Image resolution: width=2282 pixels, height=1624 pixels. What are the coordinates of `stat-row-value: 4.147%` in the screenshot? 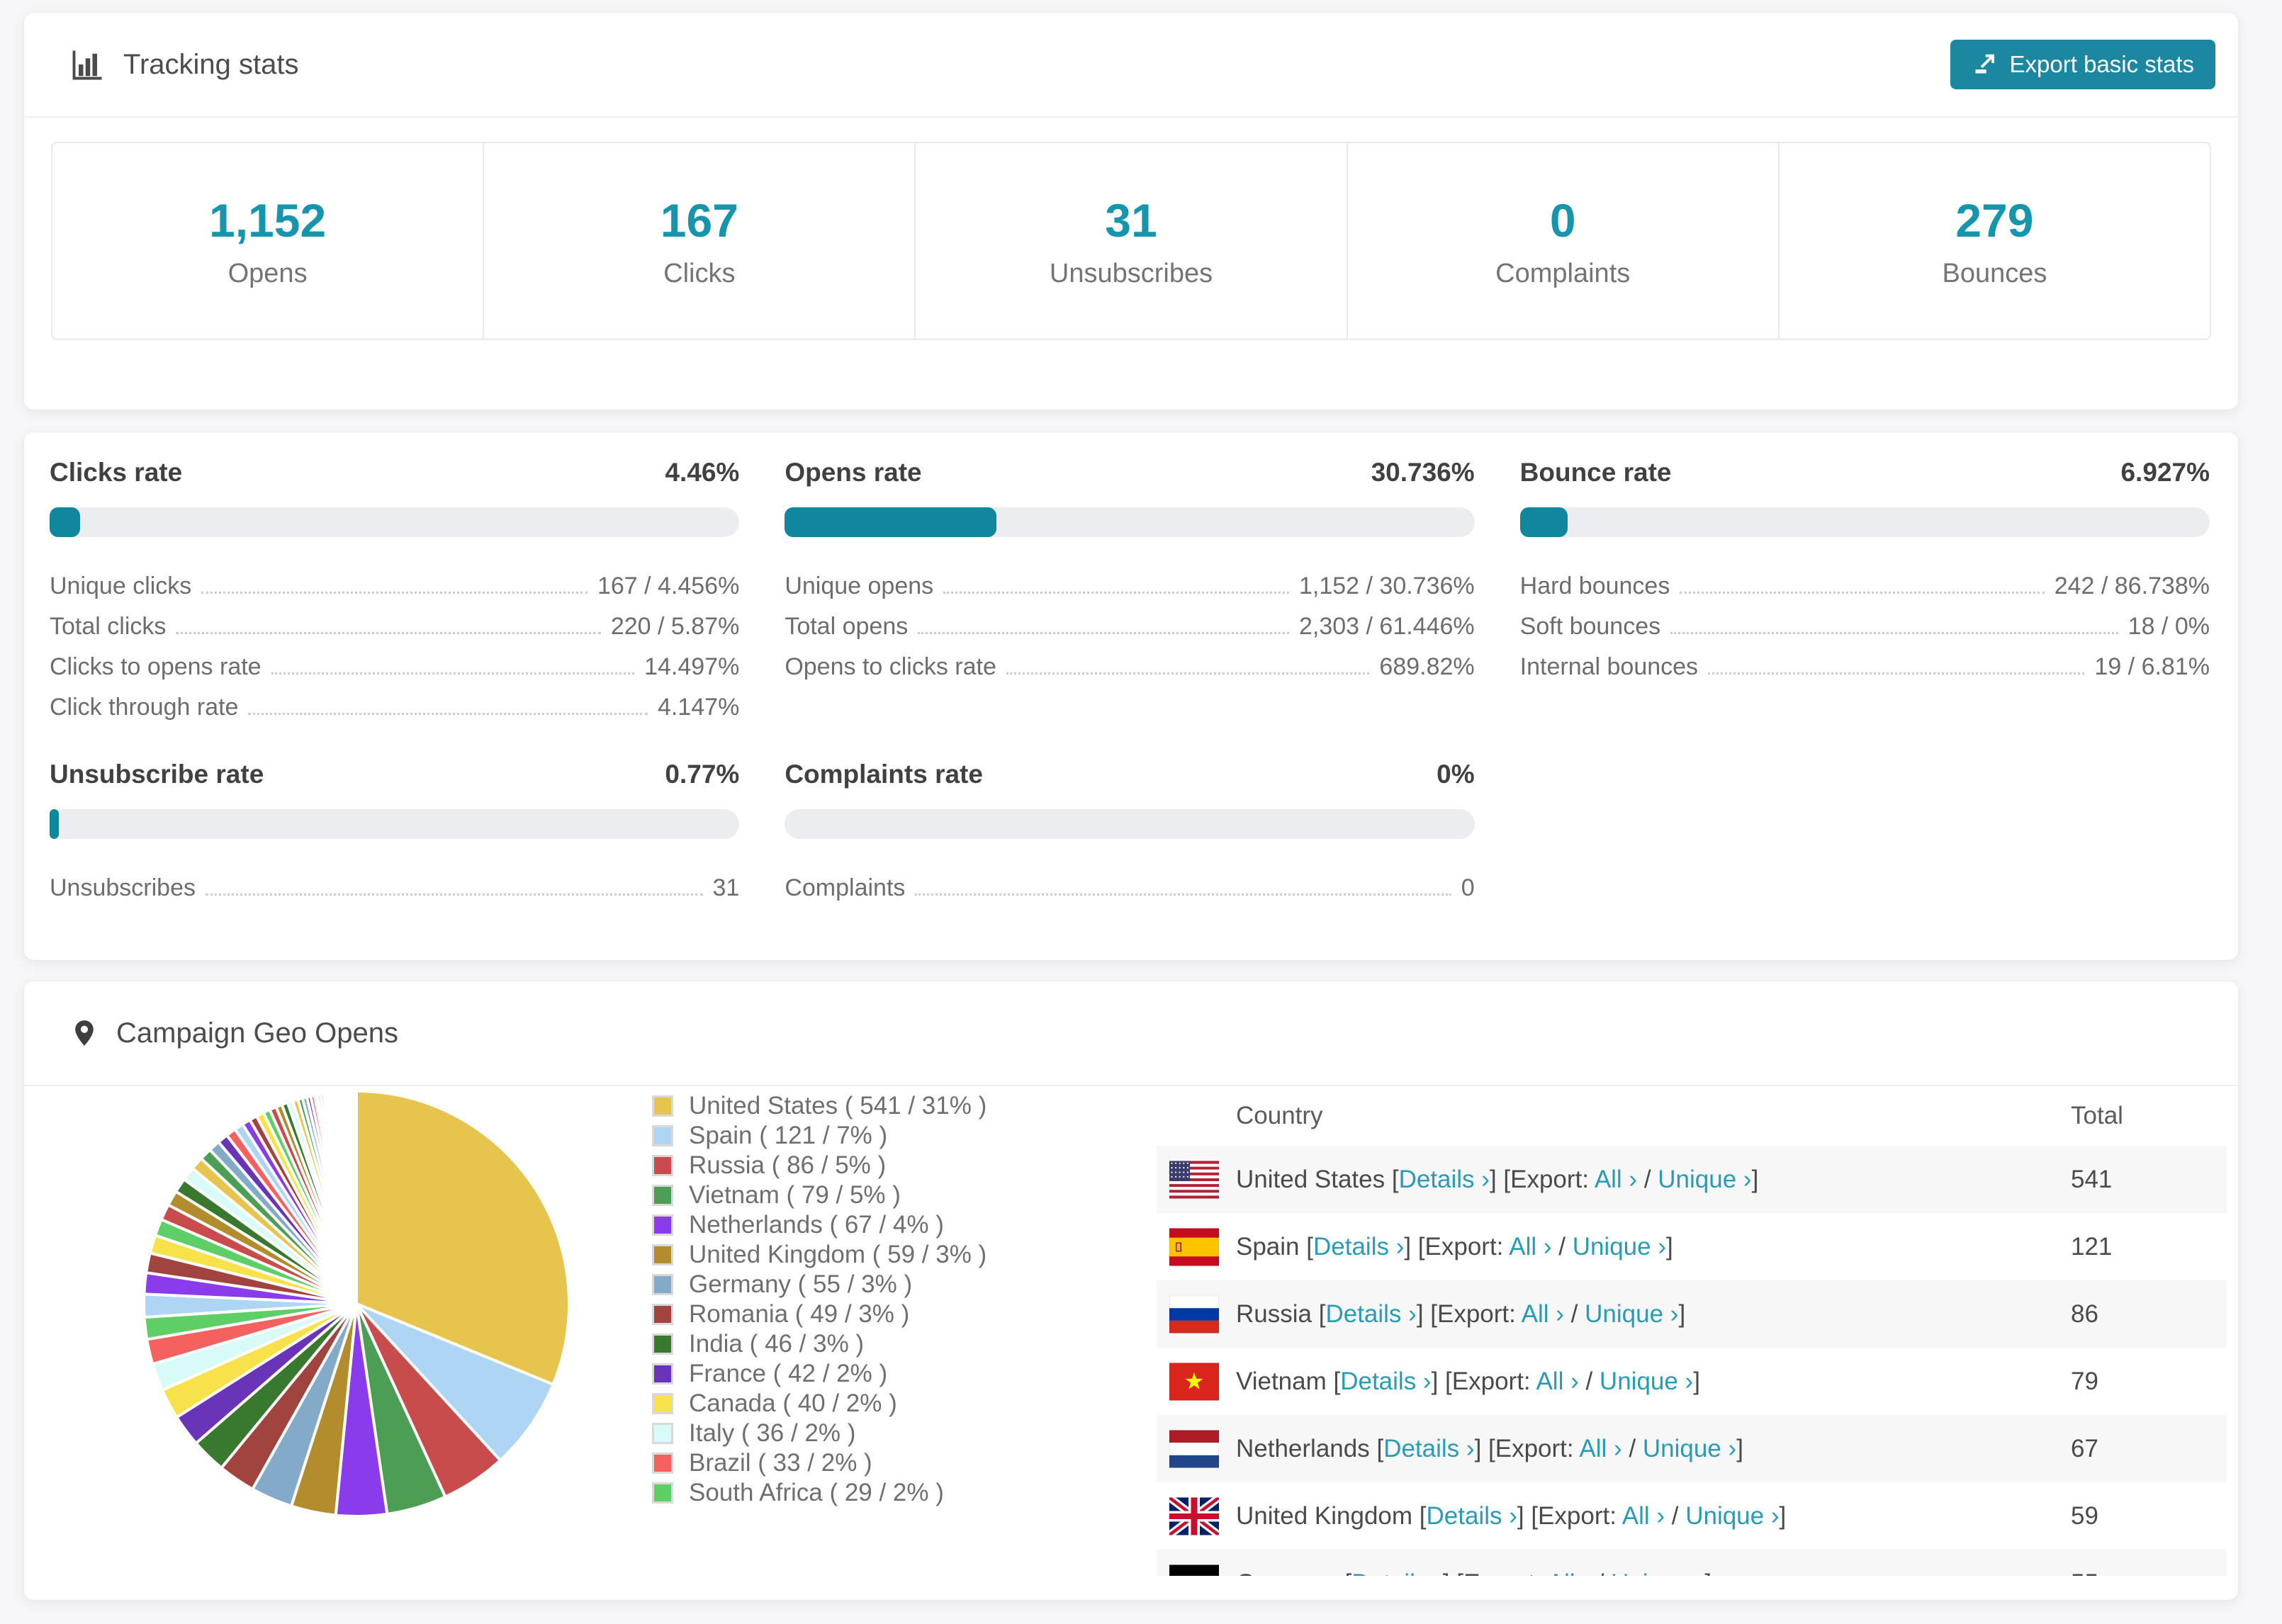 It's located at (699, 707).